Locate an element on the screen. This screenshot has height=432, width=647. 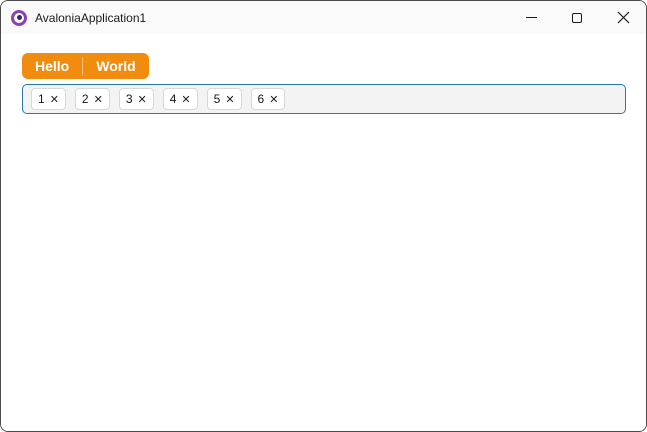
tag-label: 5 is located at coordinates (217, 99).